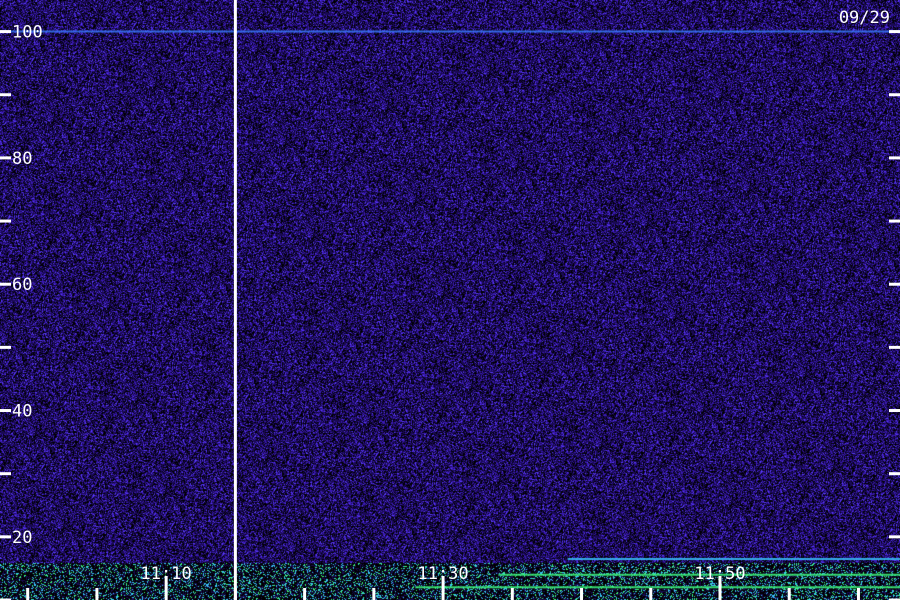 This screenshot has height=600, width=900. I want to click on y-tick: 80, so click(450, 159).